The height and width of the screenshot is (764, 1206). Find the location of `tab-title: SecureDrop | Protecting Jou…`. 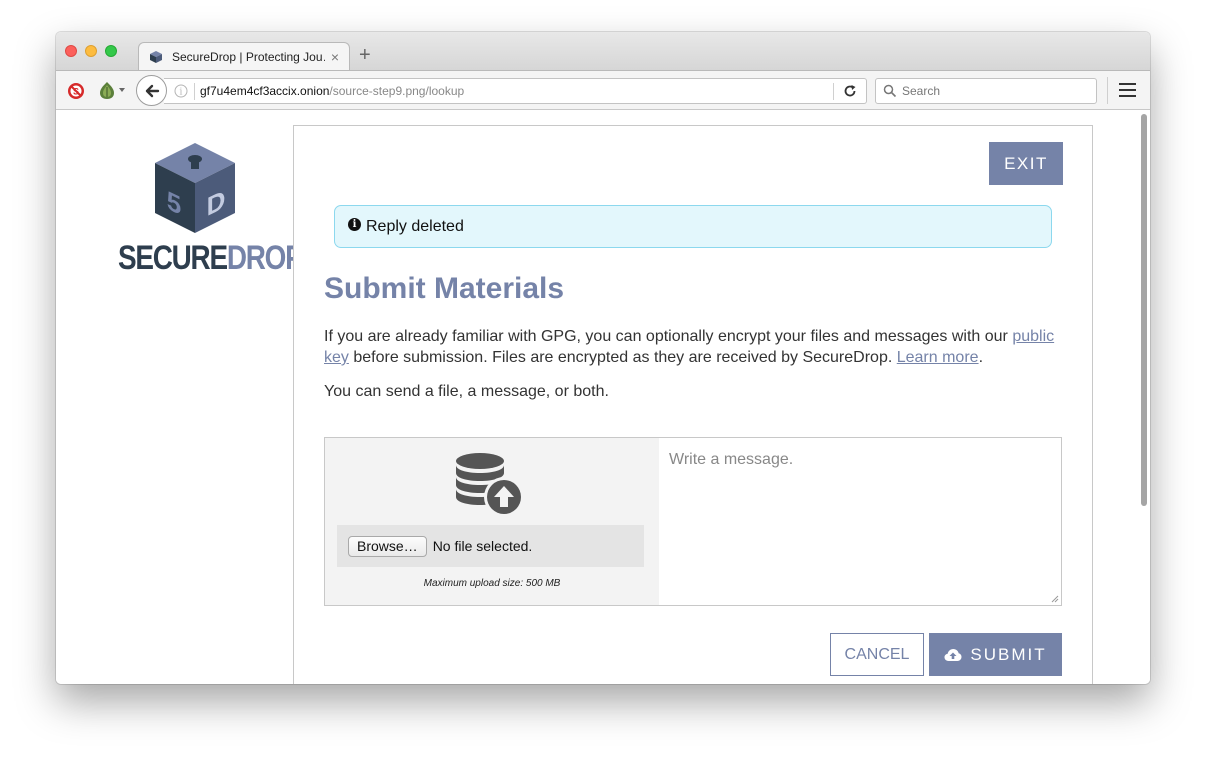

tab-title: SecureDrop | Protecting Jou… is located at coordinates (248, 57).